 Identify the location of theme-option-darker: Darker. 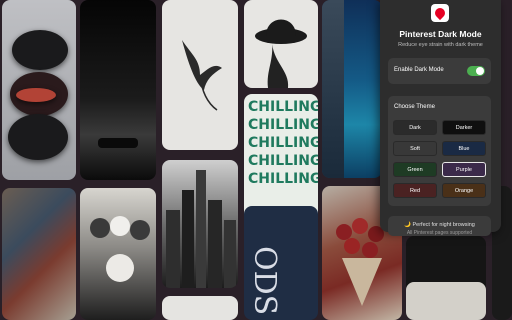
(464, 127).